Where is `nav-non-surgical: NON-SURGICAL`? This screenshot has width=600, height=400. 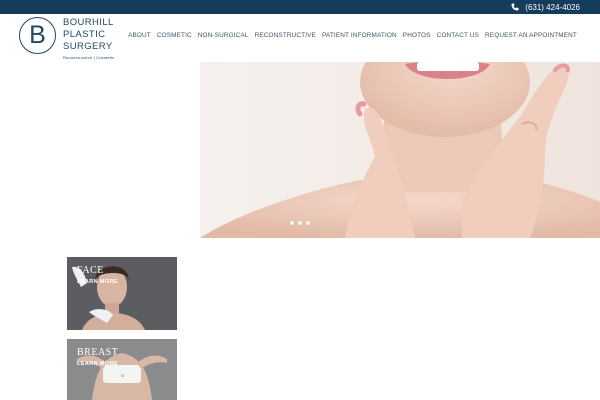 nav-non-surgical: NON-SURGICAL is located at coordinates (223, 35).